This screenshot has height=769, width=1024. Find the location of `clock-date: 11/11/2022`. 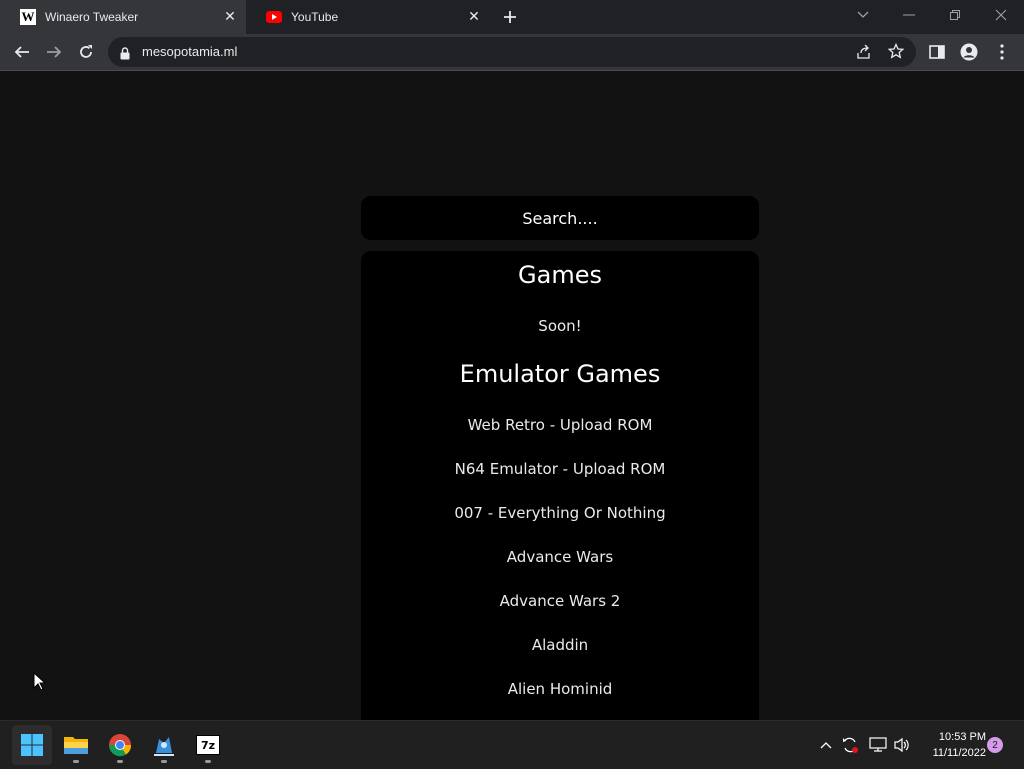

clock-date: 11/11/2022 is located at coordinates (959, 753).